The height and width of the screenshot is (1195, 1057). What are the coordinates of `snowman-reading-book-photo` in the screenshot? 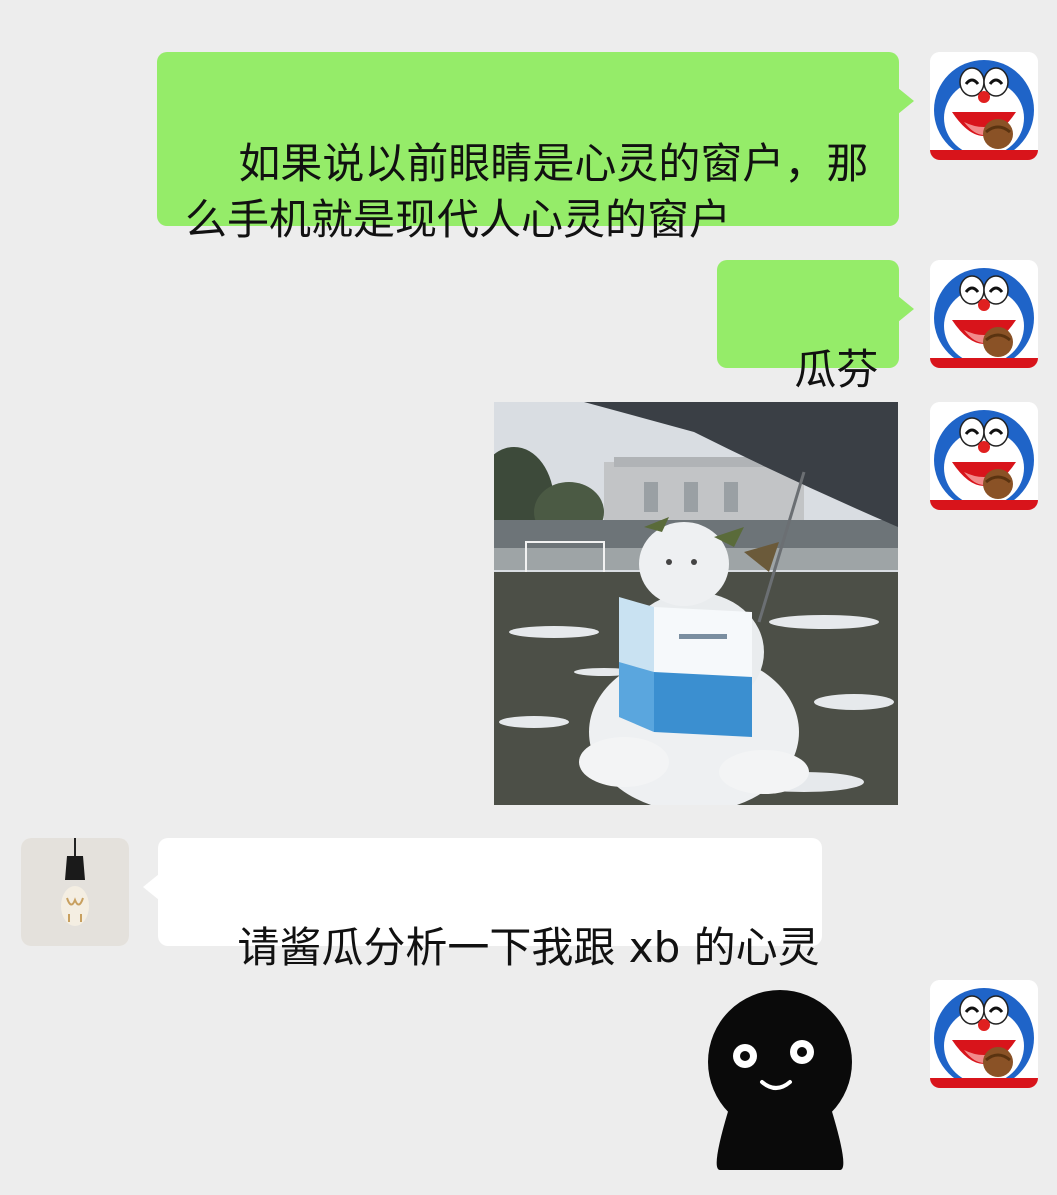 It's located at (696, 603).